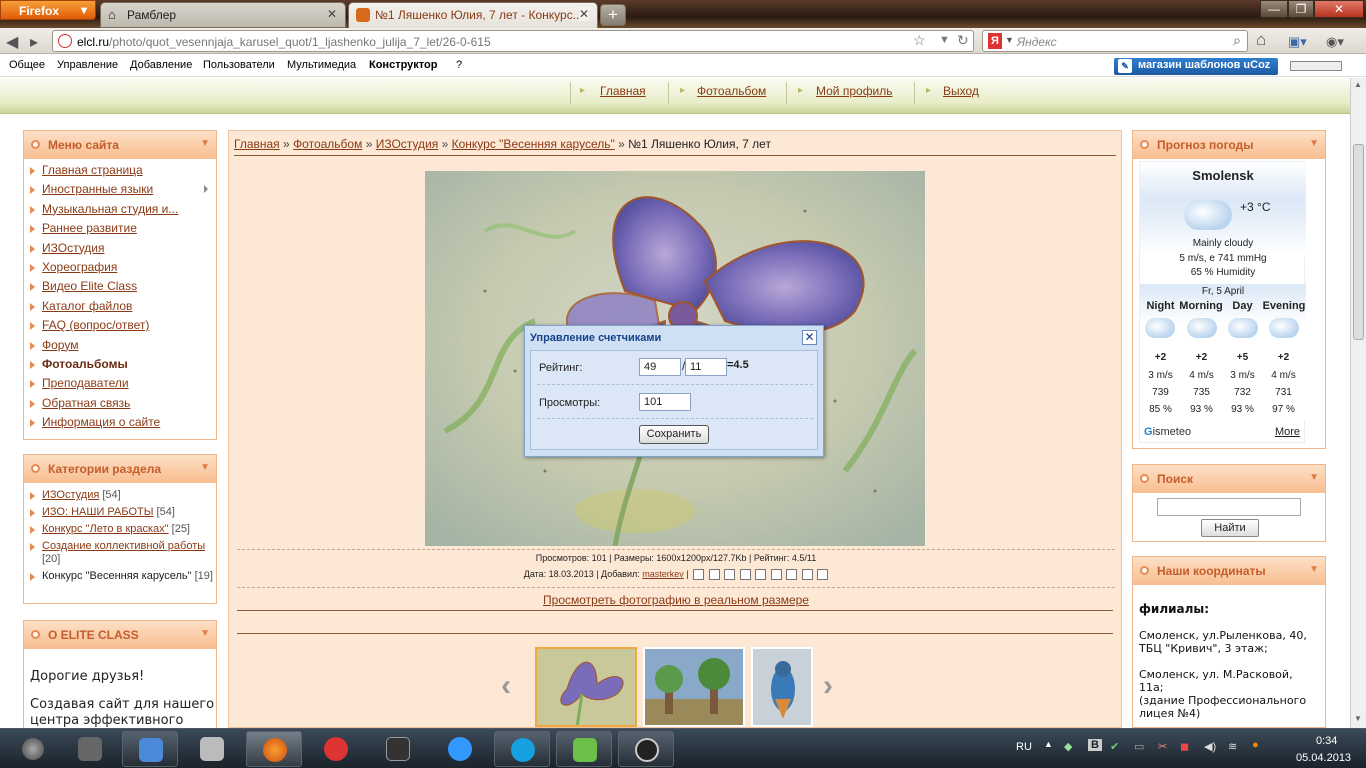  Describe the element at coordinates (963, 40) in the screenshot. I see `reload-icon: ↻` at that location.